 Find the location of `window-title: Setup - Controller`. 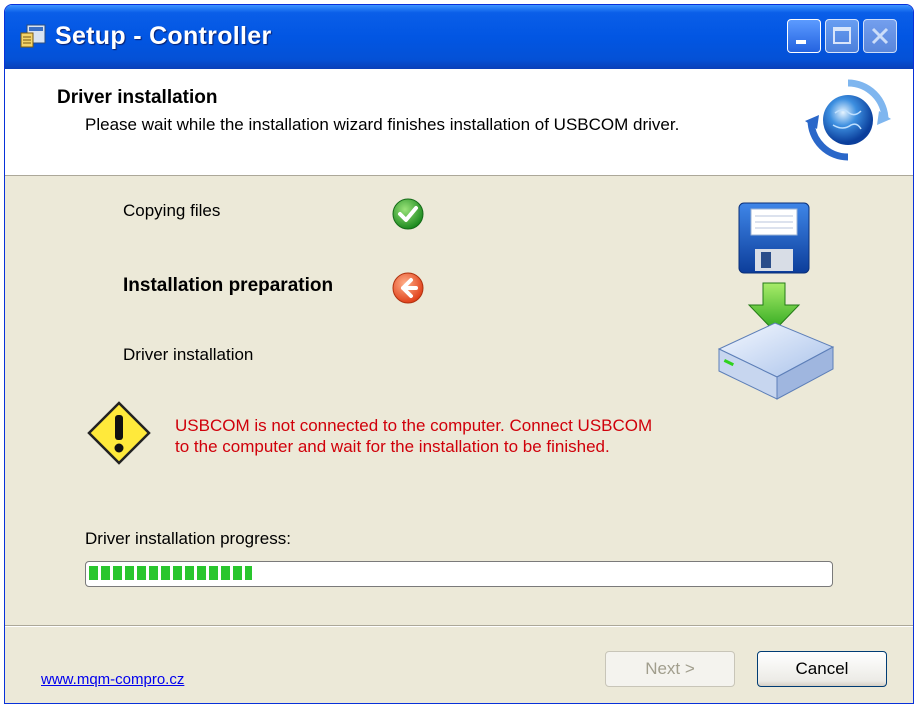

window-title: Setup - Controller is located at coordinates (163, 36).